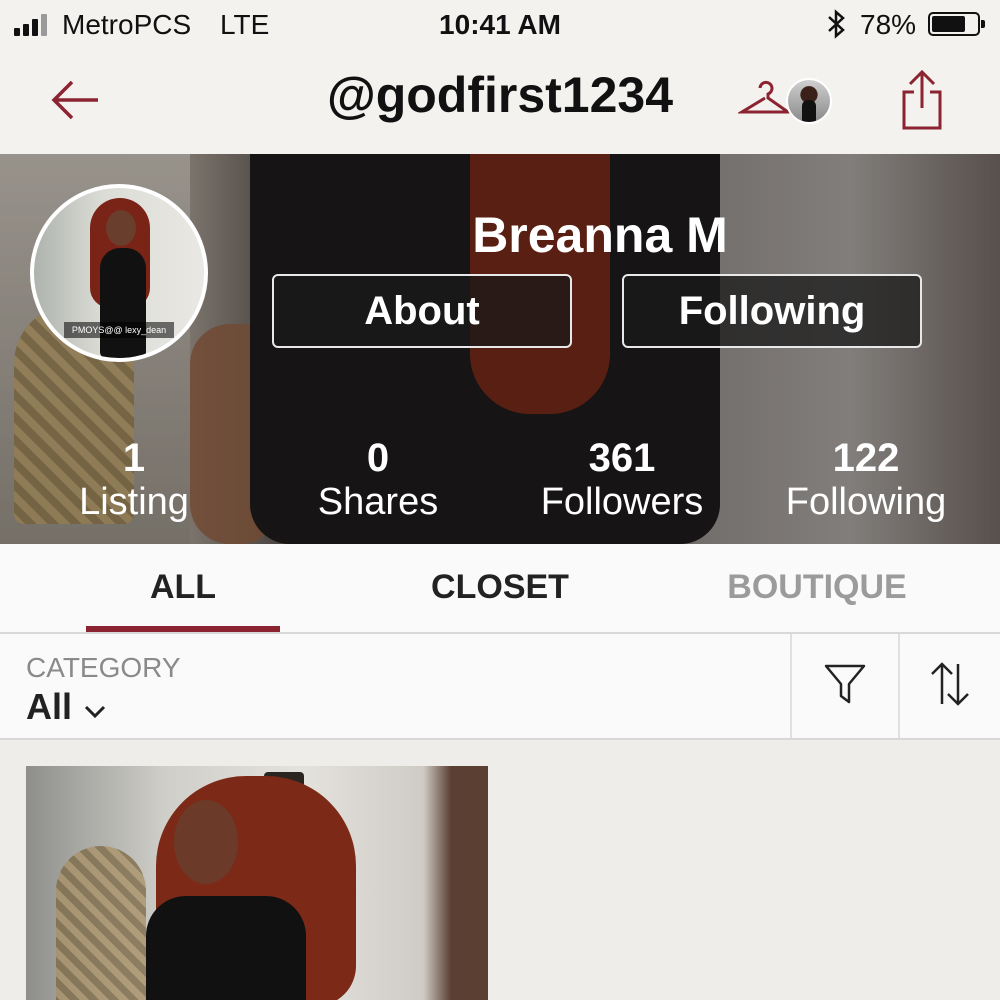 The height and width of the screenshot is (1000, 1000). What do you see at coordinates (95, 707) in the screenshot?
I see `chevron-down-icon` at bounding box center [95, 707].